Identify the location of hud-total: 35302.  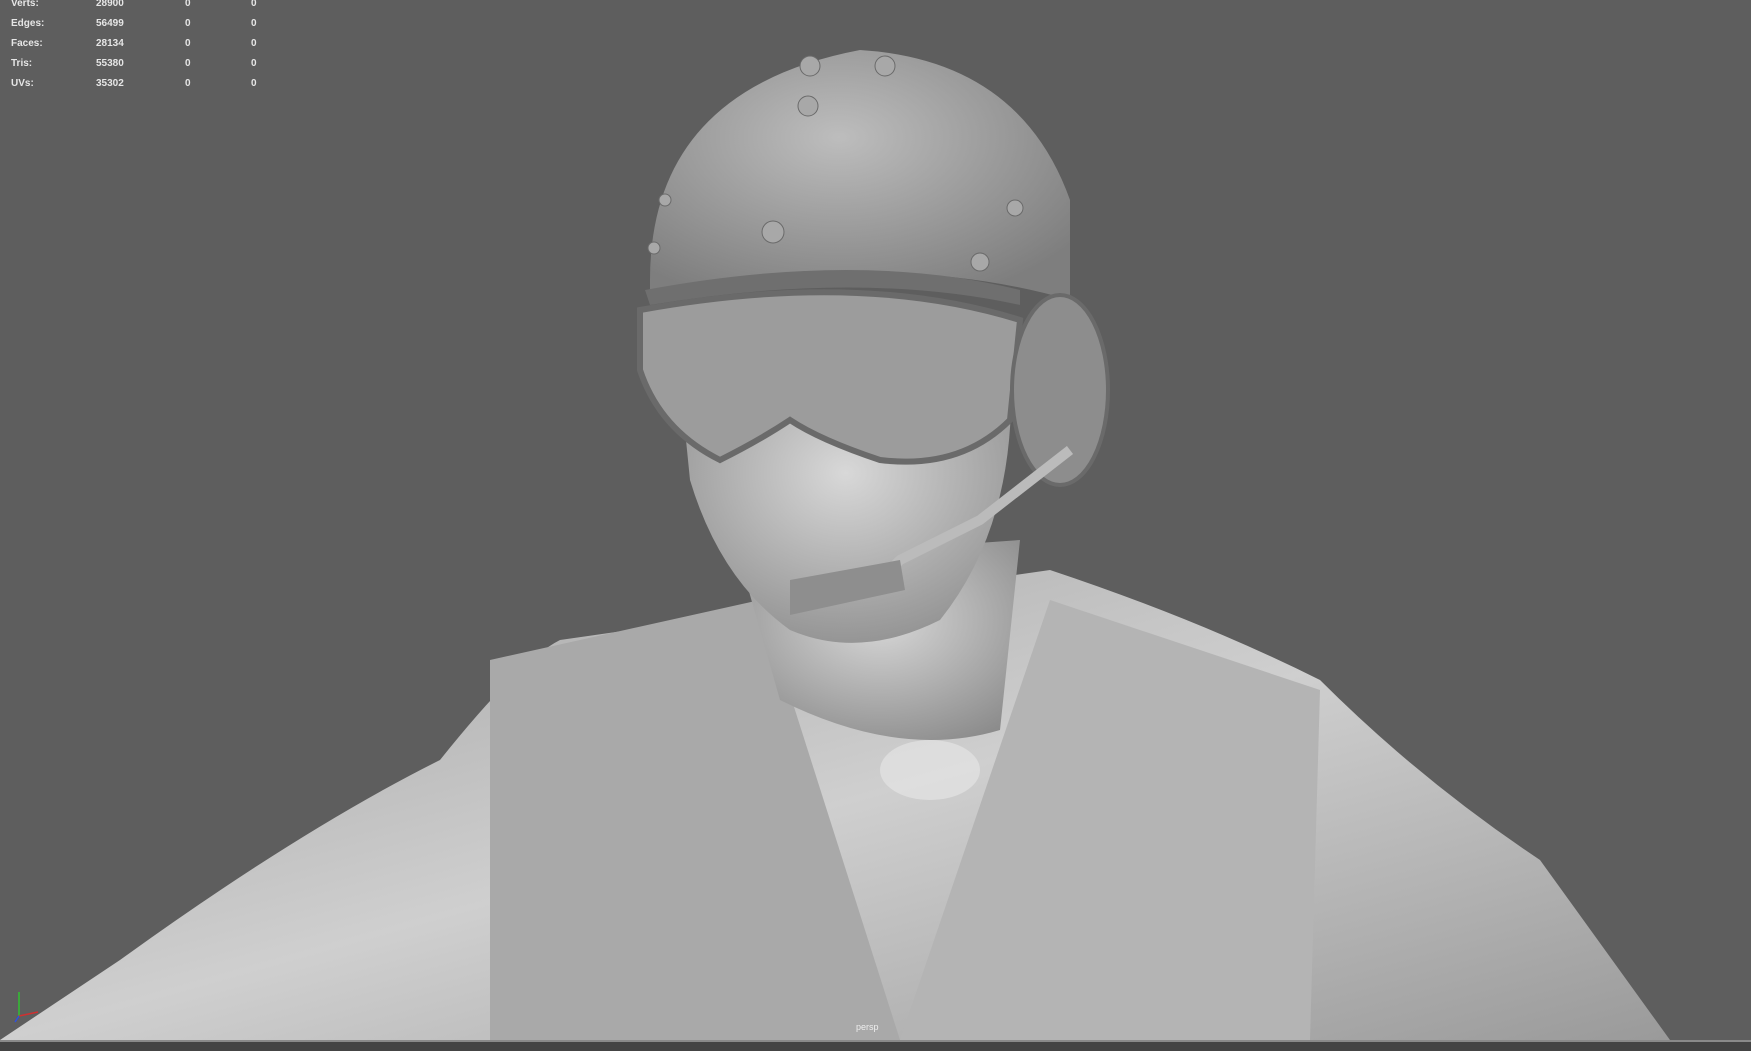
(110, 83).